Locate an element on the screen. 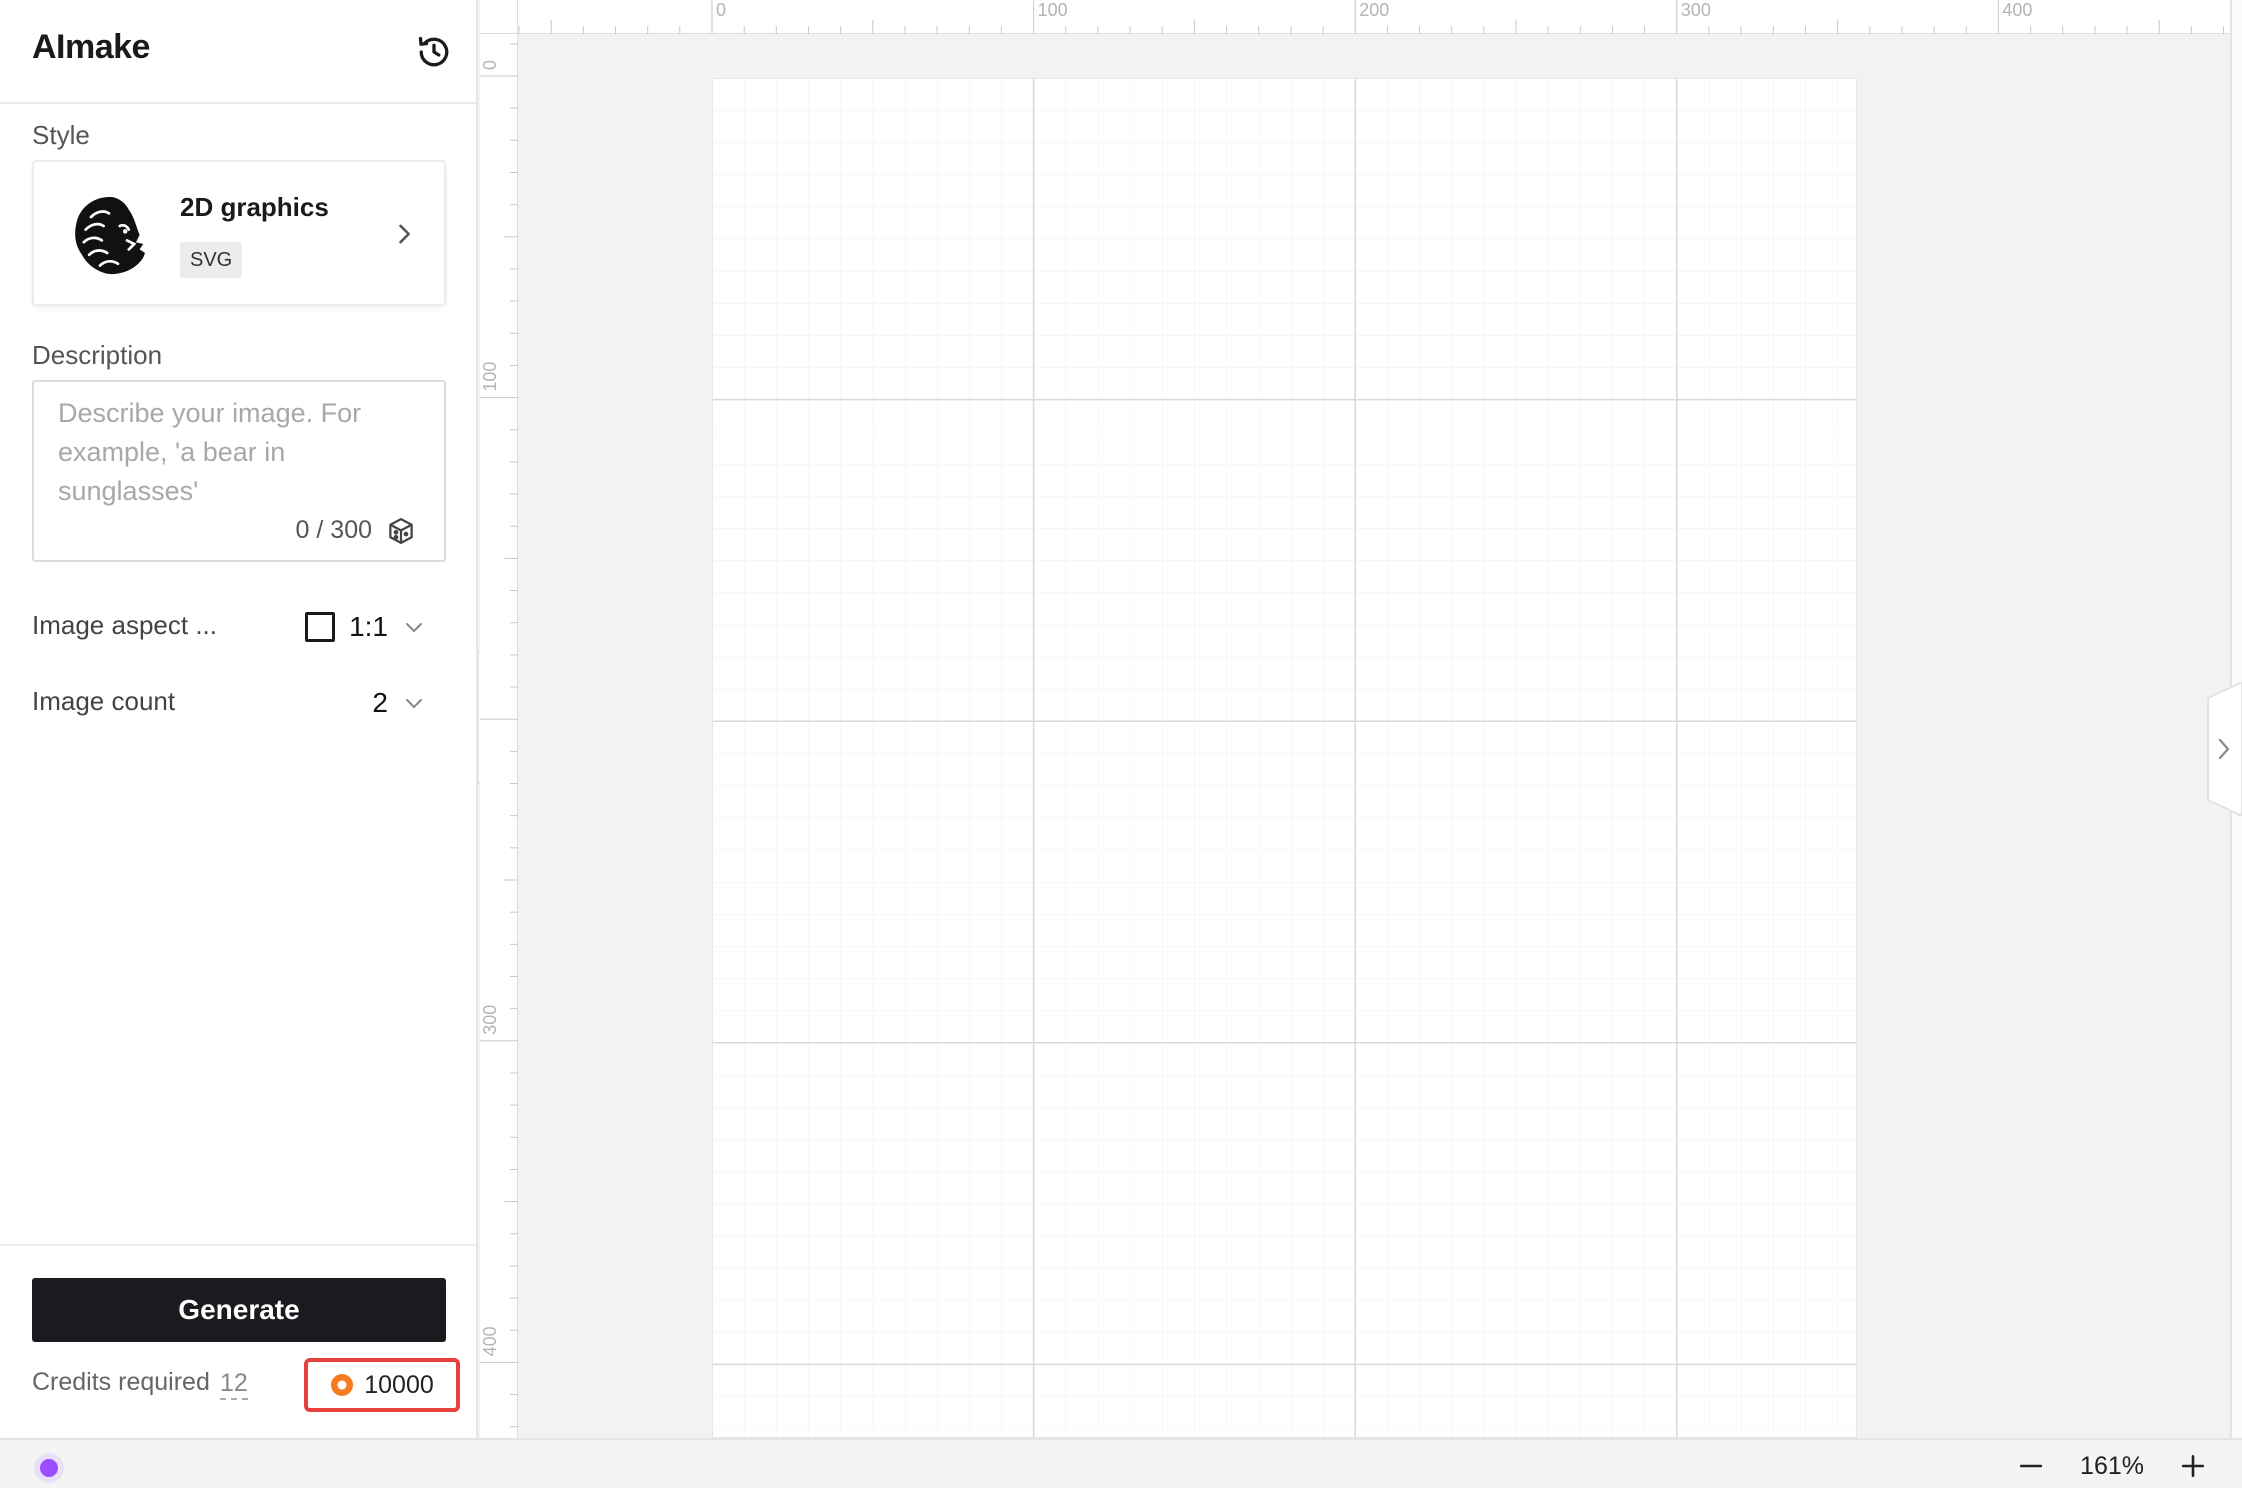 The image size is (2242, 1488). lion-head-icon is located at coordinates (110, 236).